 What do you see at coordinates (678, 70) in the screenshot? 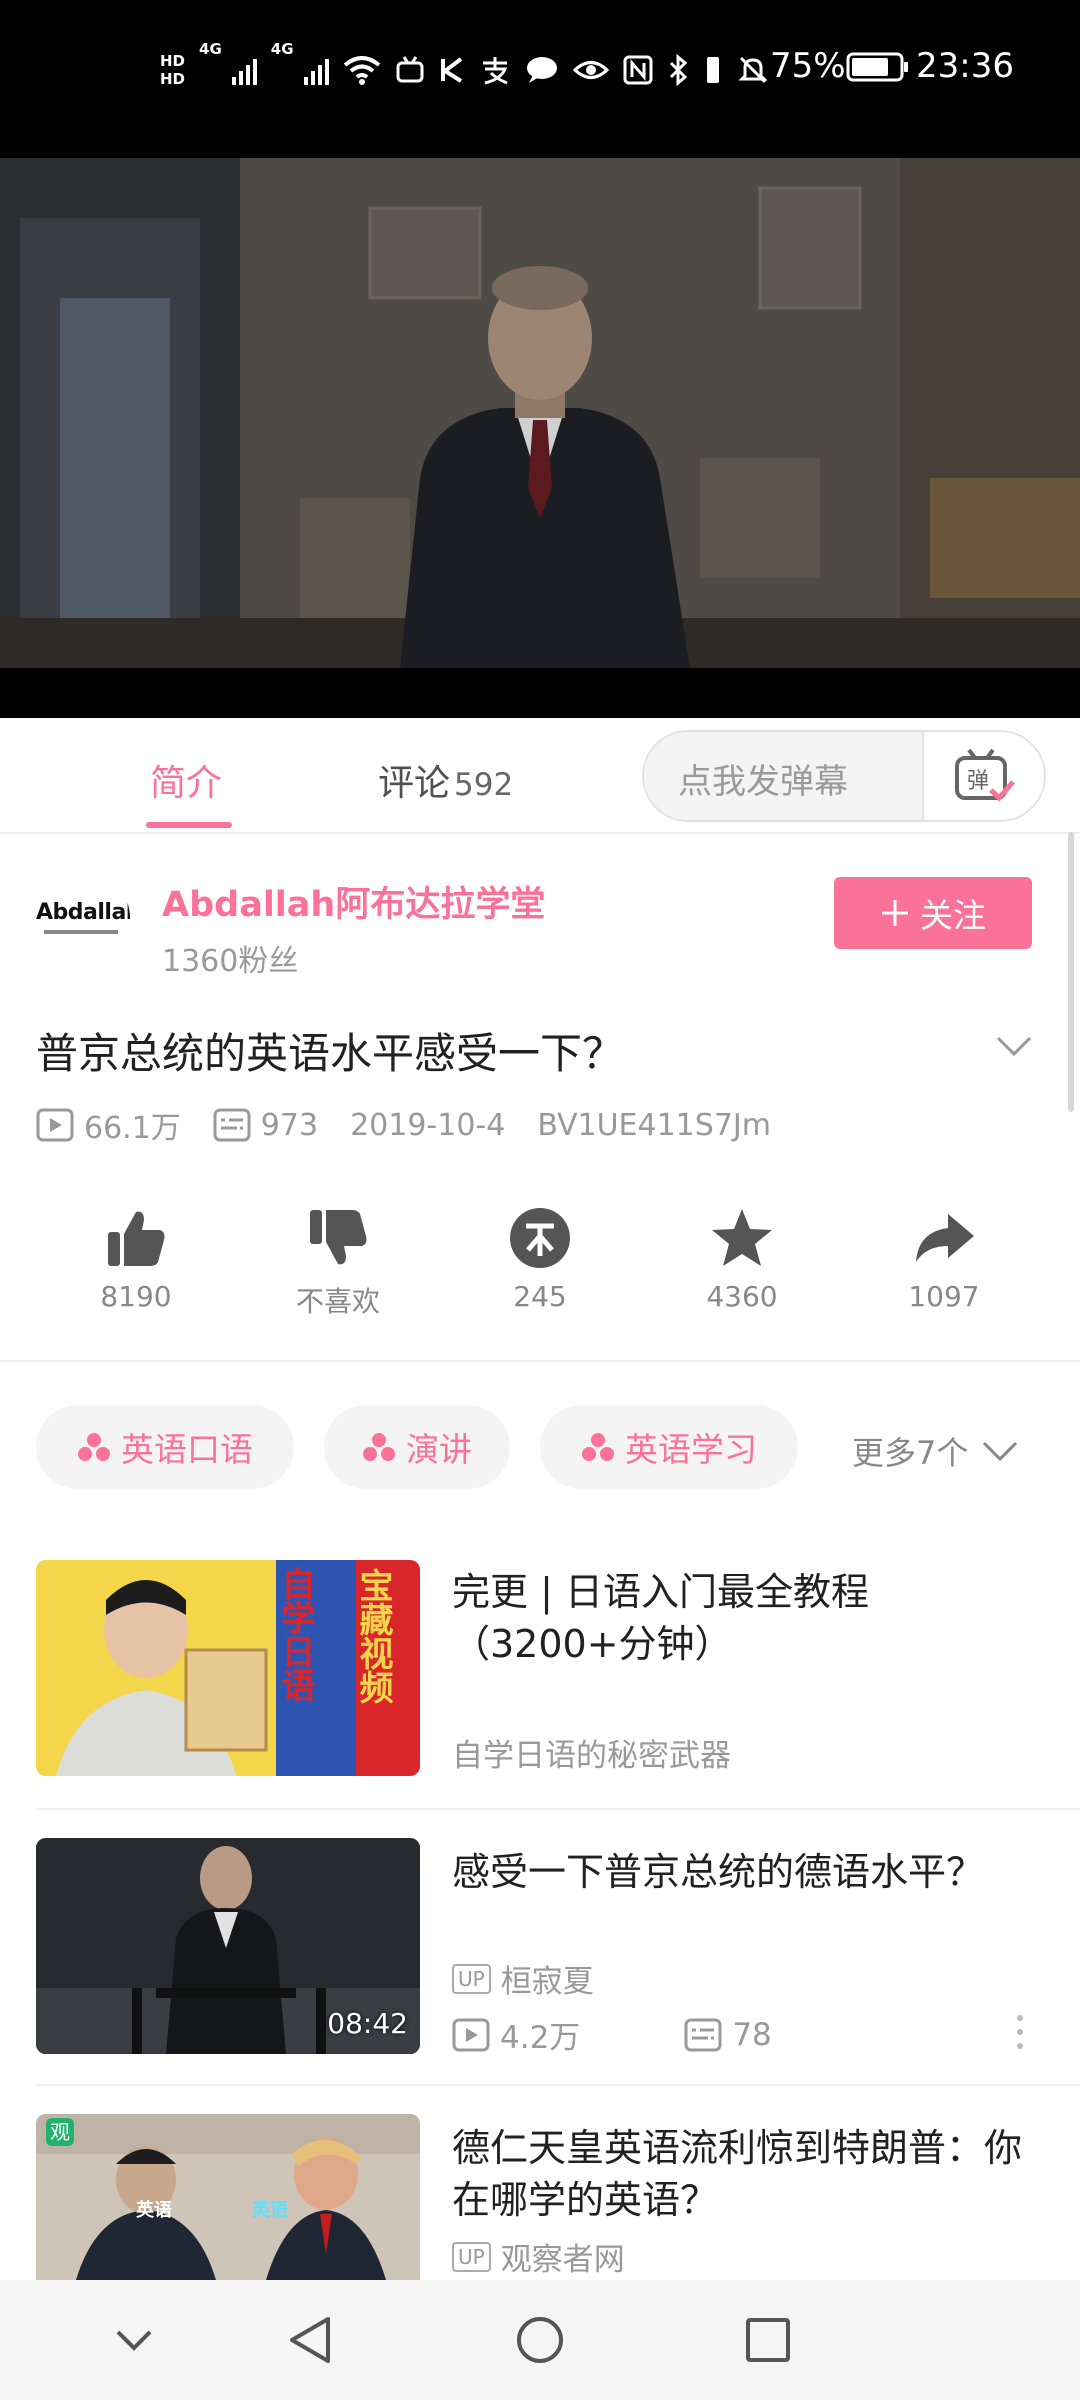
I see `bluetooth-icon` at bounding box center [678, 70].